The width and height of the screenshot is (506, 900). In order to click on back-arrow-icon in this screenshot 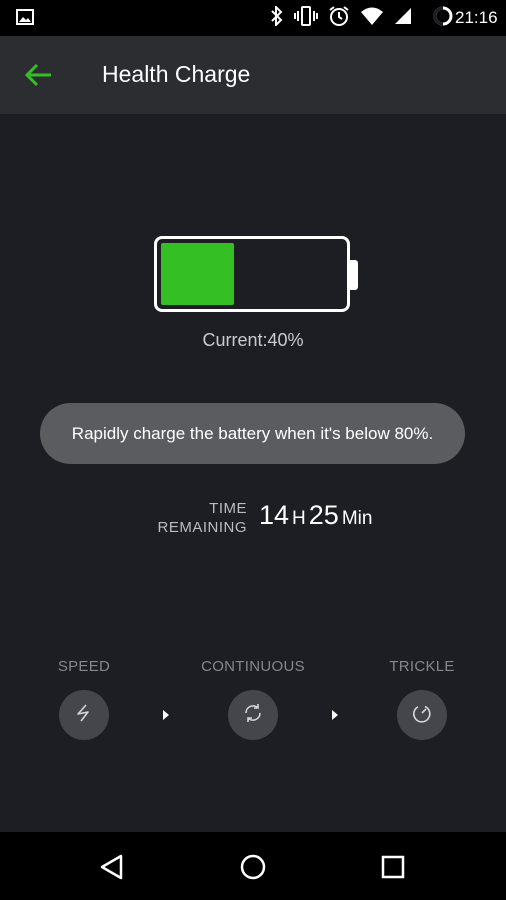, I will do `click(38, 75)`.